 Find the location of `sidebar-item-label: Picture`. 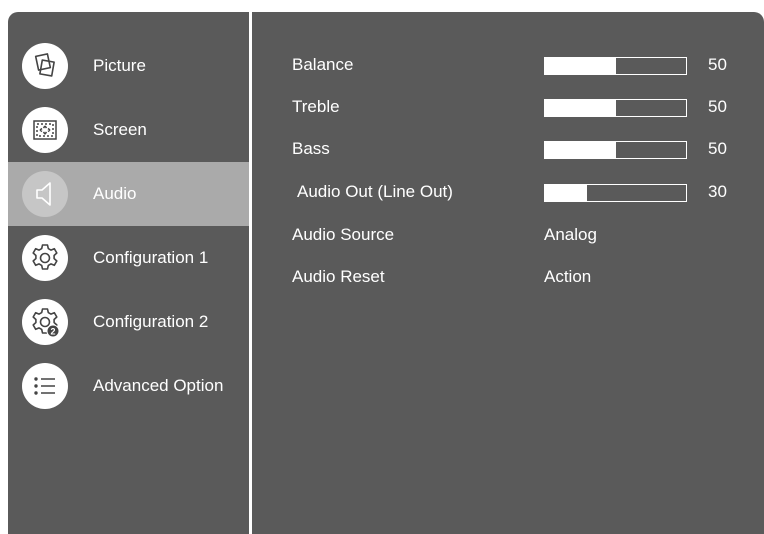

sidebar-item-label: Picture is located at coordinates (119, 65).